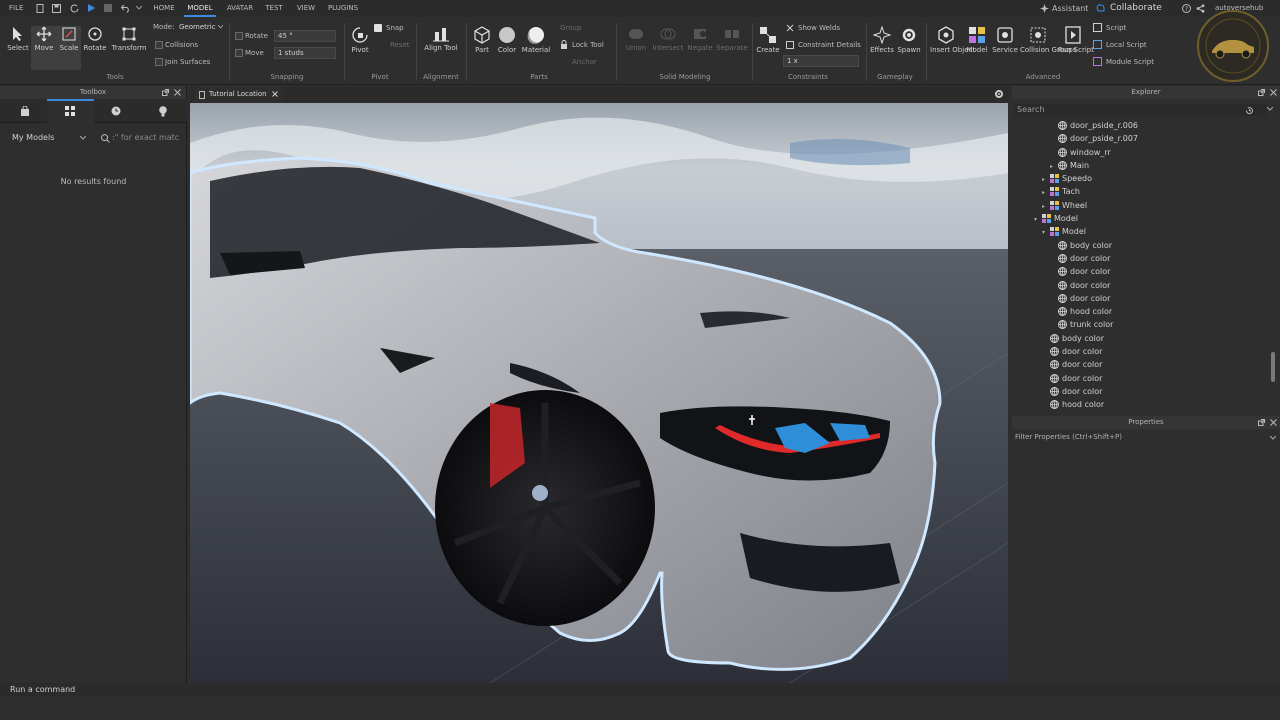  What do you see at coordinates (1186, 8) in the screenshot?
I see `help-icon: ?` at bounding box center [1186, 8].